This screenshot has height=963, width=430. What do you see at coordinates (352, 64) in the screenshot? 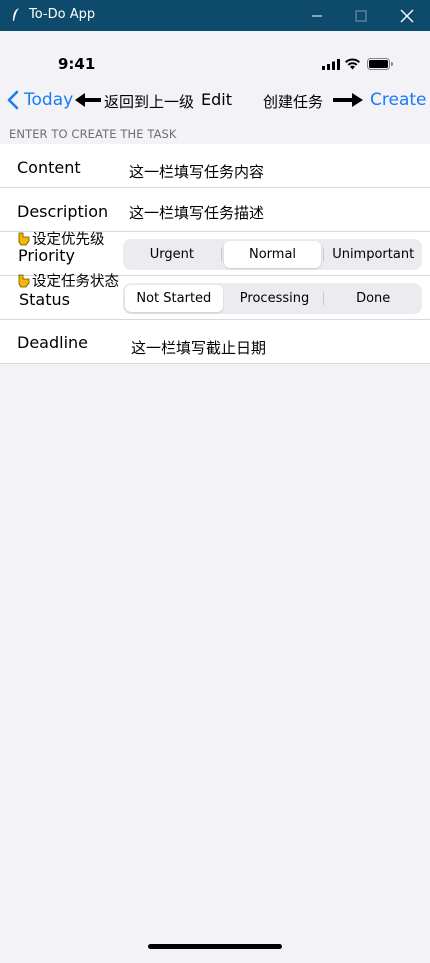
I see `wifi-icon` at bounding box center [352, 64].